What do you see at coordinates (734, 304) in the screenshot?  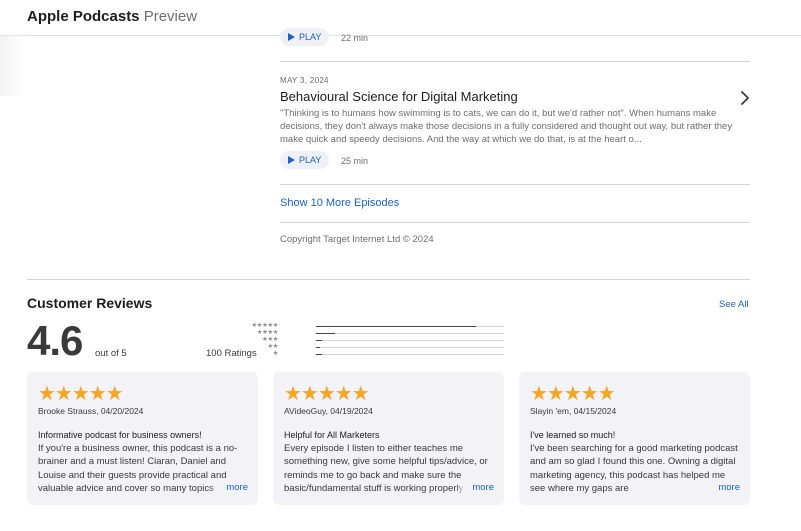 I see `see-all-link: See All` at bounding box center [734, 304].